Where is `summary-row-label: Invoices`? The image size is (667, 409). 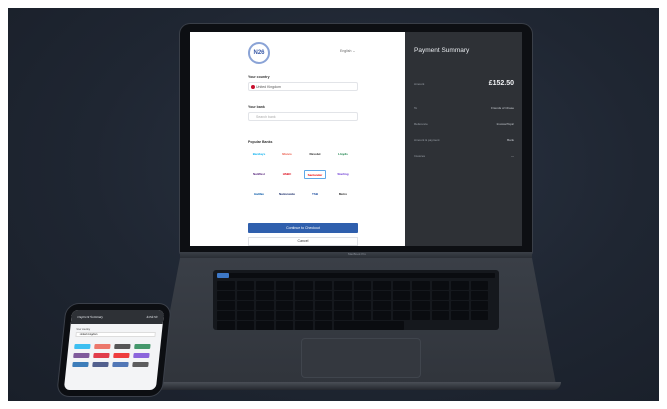
summary-row-label: Invoices is located at coordinates (420, 156).